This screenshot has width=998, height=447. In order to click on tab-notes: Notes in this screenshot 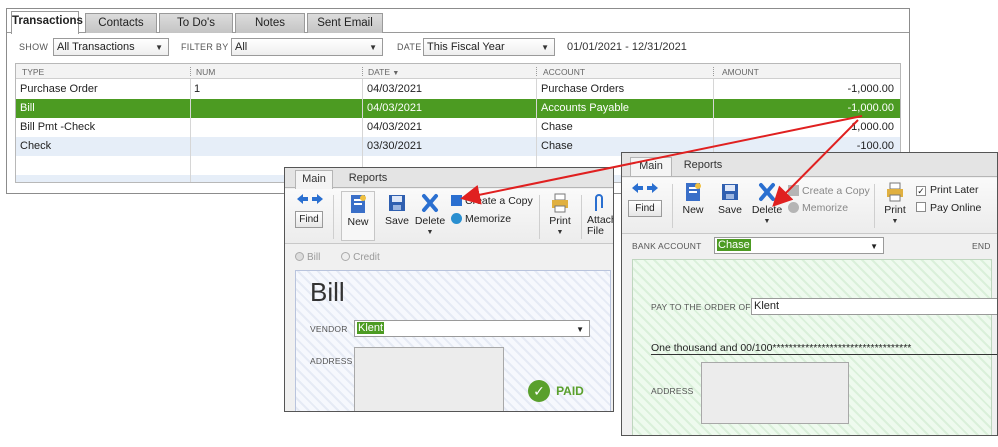, I will do `click(270, 23)`.